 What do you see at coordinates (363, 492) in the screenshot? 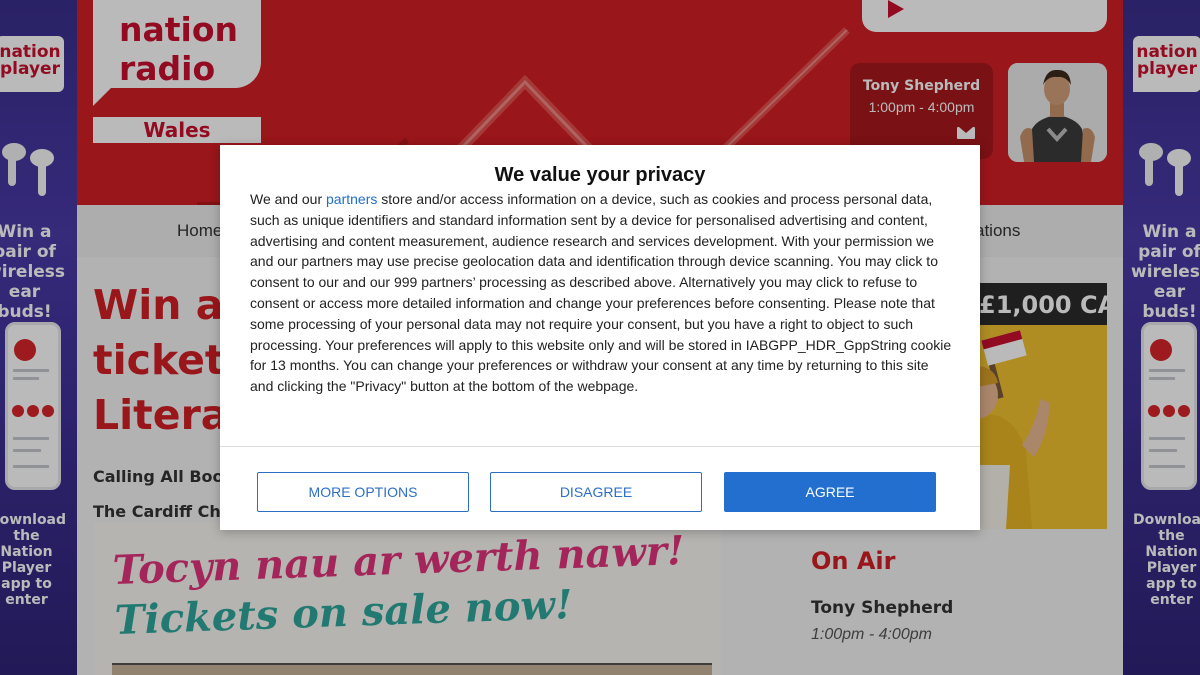
I see `more-options-button: More options` at bounding box center [363, 492].